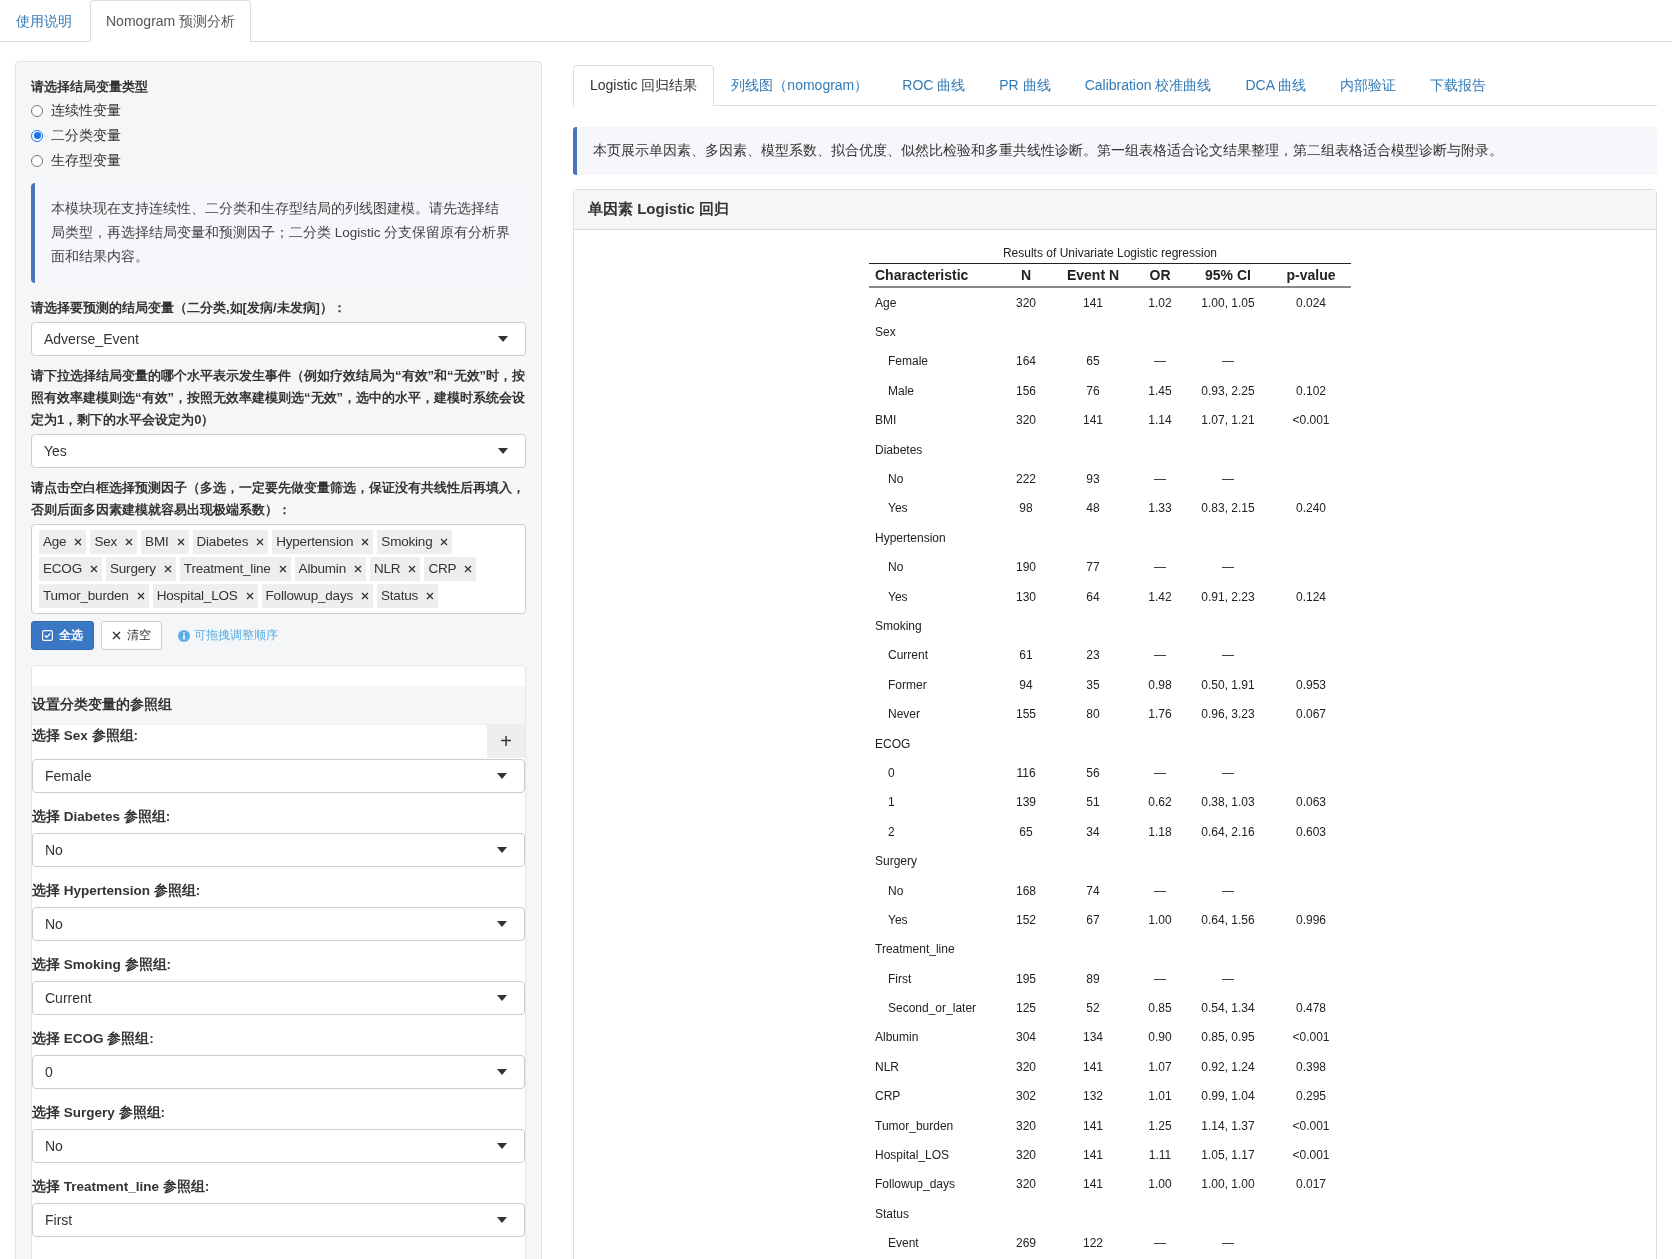 The height and width of the screenshot is (1259, 1672). I want to click on select-all-button: 全选, so click(62, 635).